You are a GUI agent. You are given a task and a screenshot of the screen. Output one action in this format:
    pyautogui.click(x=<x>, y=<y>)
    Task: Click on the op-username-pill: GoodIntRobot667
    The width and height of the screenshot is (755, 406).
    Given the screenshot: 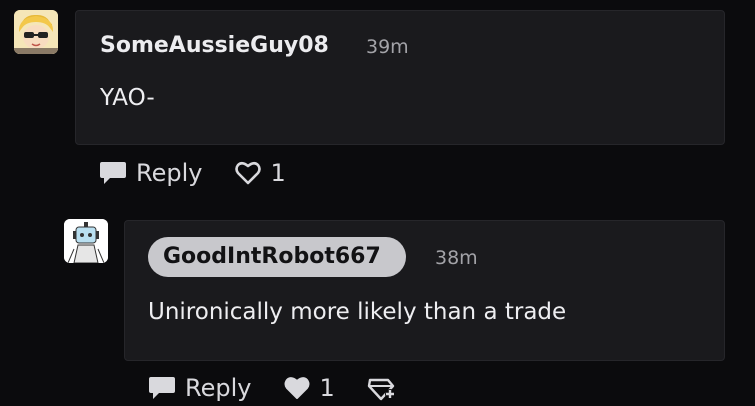 What is the action you would take?
    pyautogui.click(x=277, y=257)
    